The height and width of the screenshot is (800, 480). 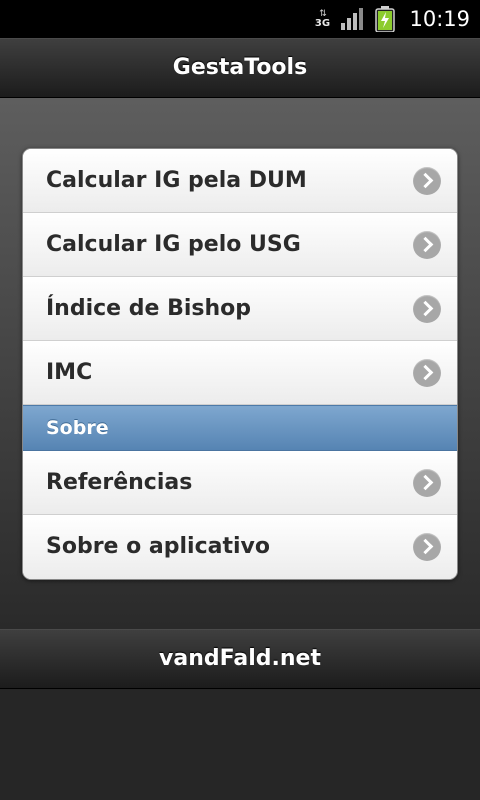 I want to click on app-footer: vandFald.net, so click(x=240, y=659).